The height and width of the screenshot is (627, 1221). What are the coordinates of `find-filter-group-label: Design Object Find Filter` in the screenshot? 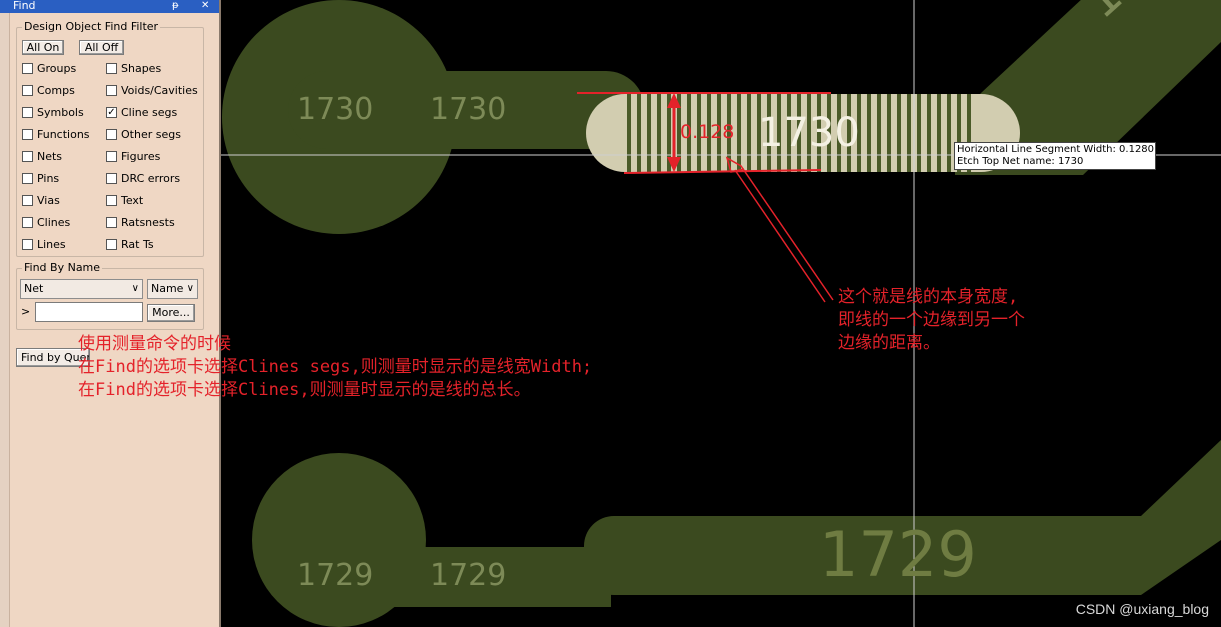 It's located at (91, 26).